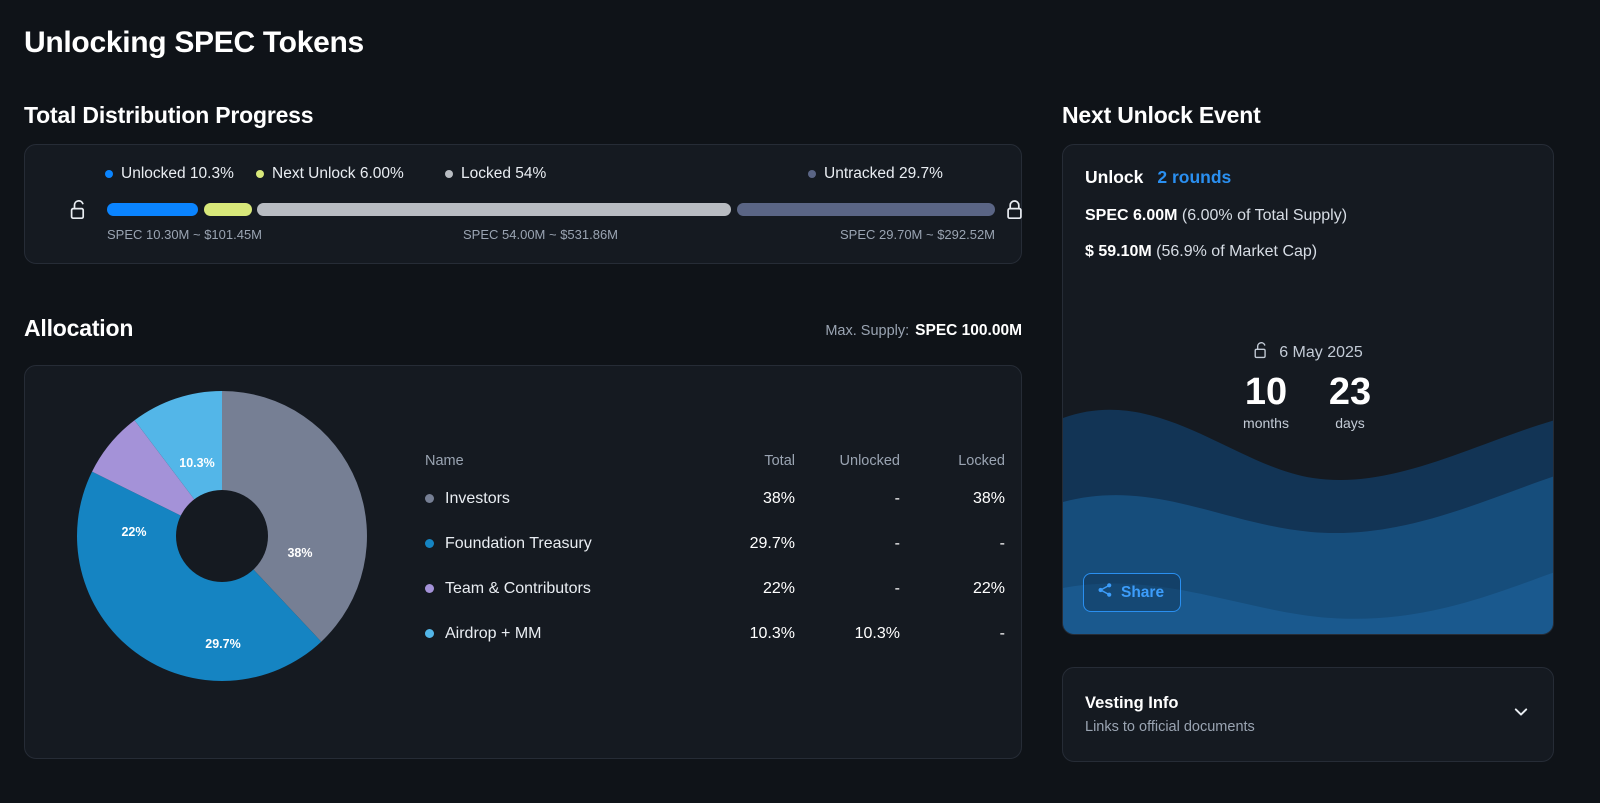 The image size is (1600, 803). What do you see at coordinates (1262, 215) in the screenshot?
I see `unlock-amount-note: (6.00% of Total Supply)` at bounding box center [1262, 215].